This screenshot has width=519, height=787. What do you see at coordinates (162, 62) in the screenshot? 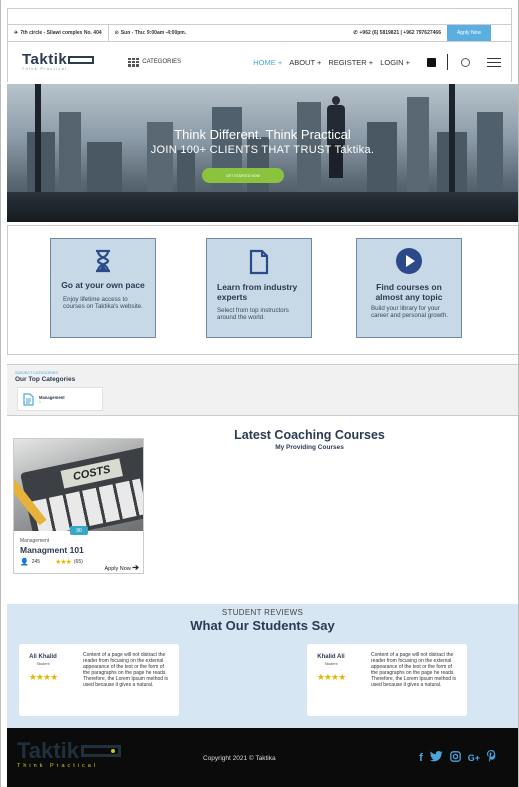
I see `categories-label: CATEGORIES` at bounding box center [162, 62].